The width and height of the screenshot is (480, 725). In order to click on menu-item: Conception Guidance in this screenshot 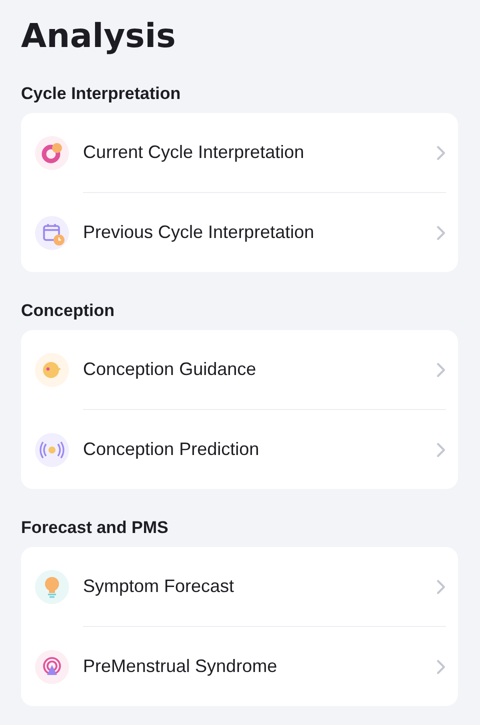, I will do `click(239, 369)`.